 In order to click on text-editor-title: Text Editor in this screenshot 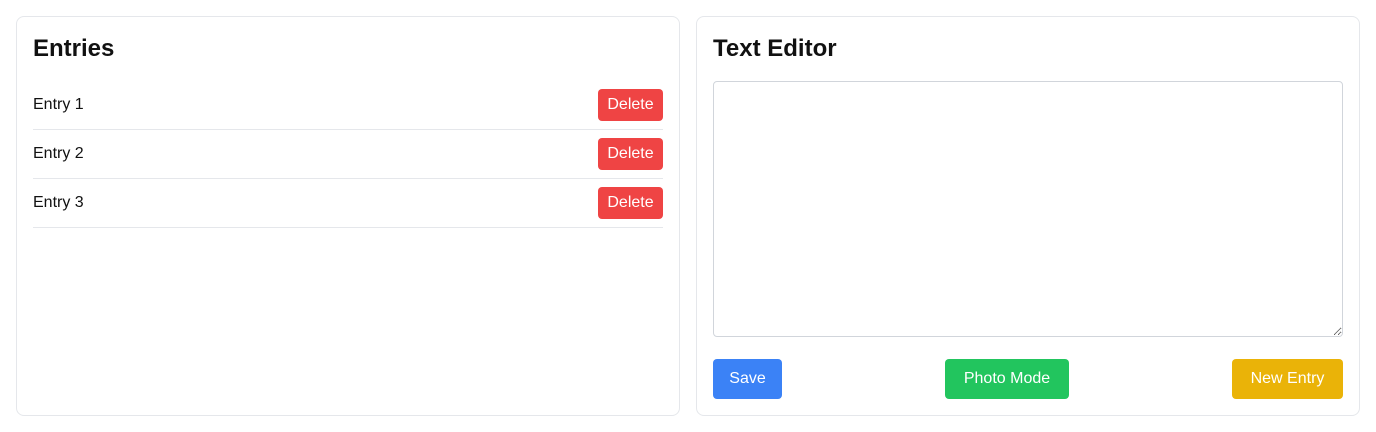, I will do `click(775, 48)`.